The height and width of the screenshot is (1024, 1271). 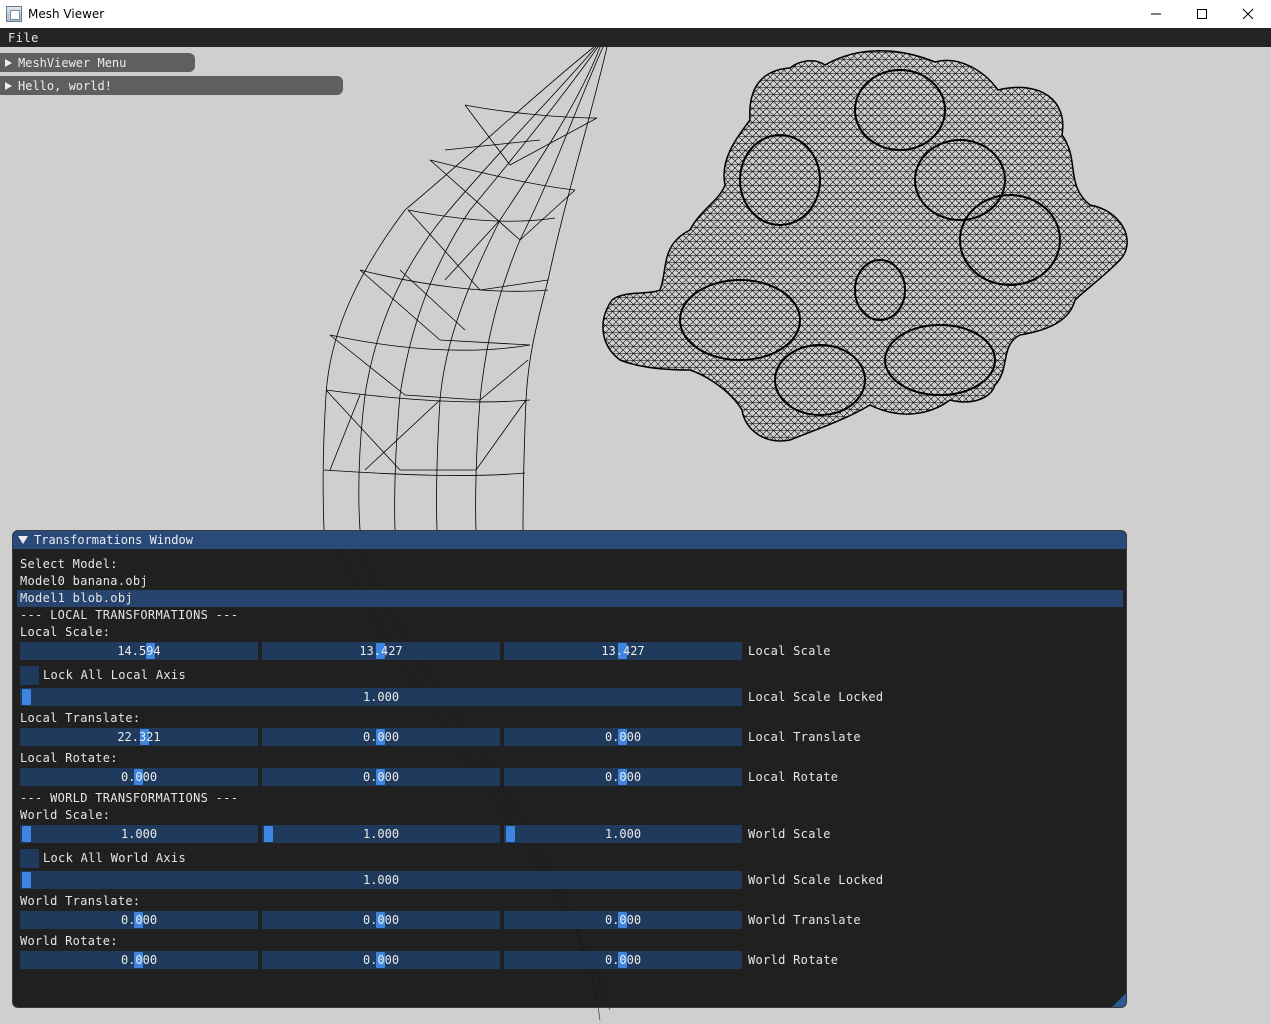 I want to click on menu-file: File, so click(x=23, y=38).